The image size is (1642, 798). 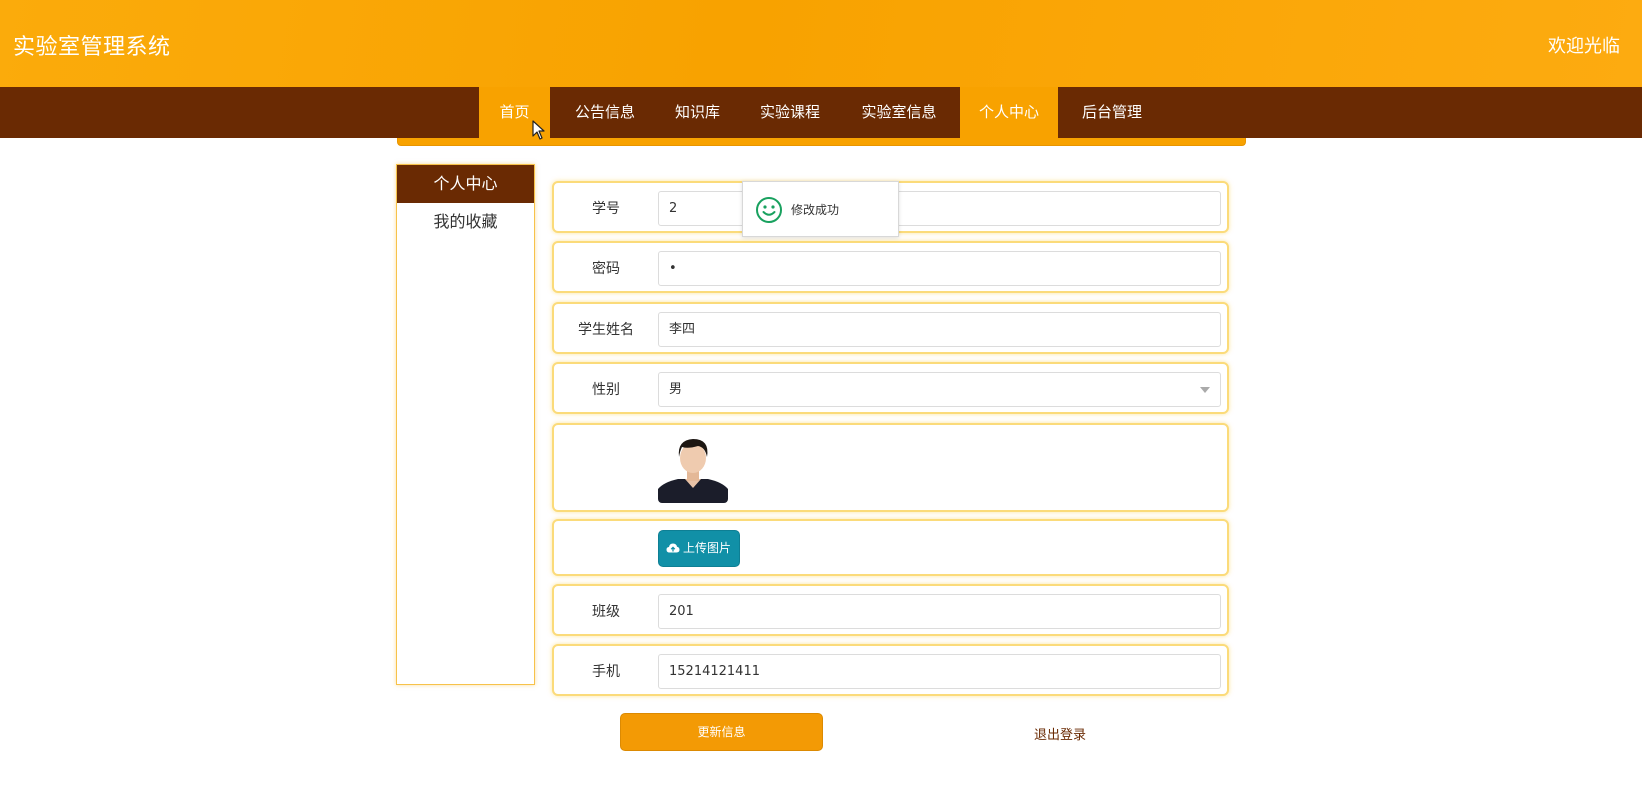 I want to click on form-row-avatar, so click(x=890, y=467).